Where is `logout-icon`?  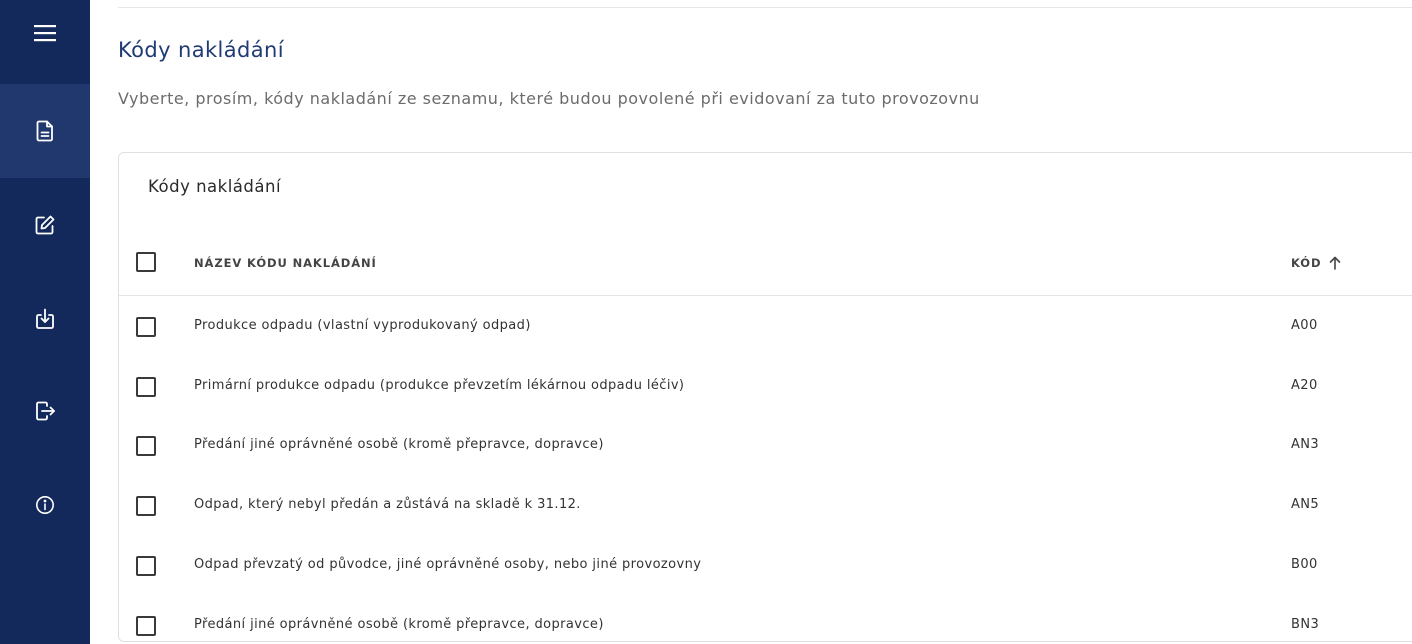 logout-icon is located at coordinates (45, 411).